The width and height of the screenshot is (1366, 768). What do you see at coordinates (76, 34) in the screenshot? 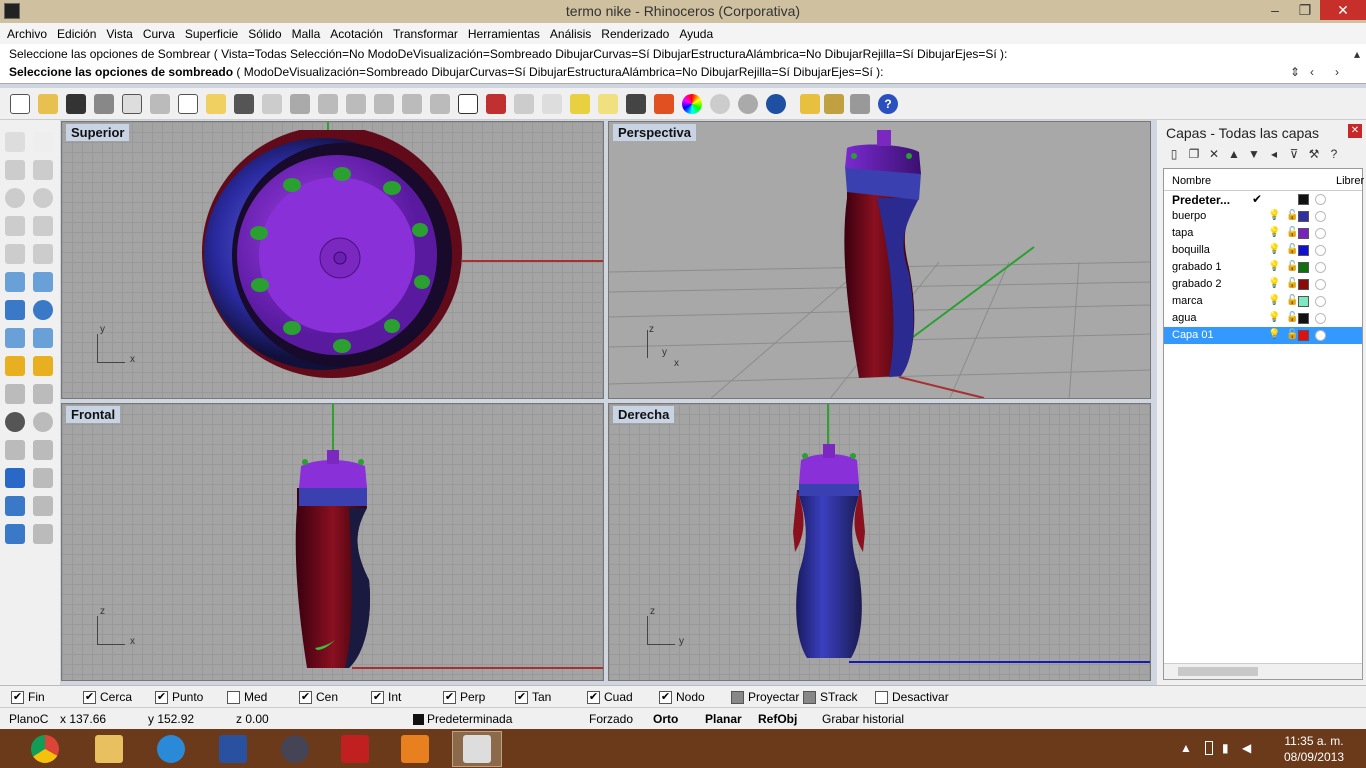
I see `menu-edicion: Edición` at bounding box center [76, 34].